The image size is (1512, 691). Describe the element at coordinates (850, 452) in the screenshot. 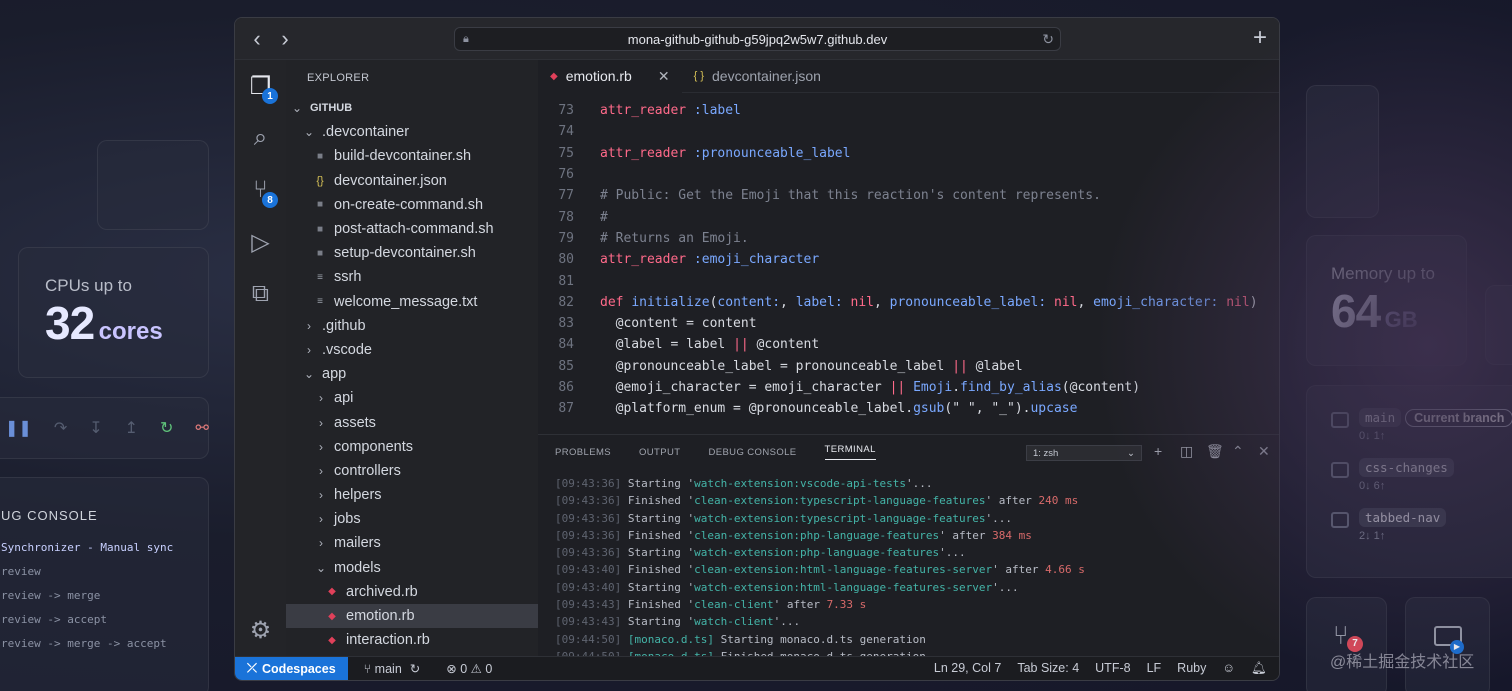

I see `tab-terminal: TERMINAL` at that location.